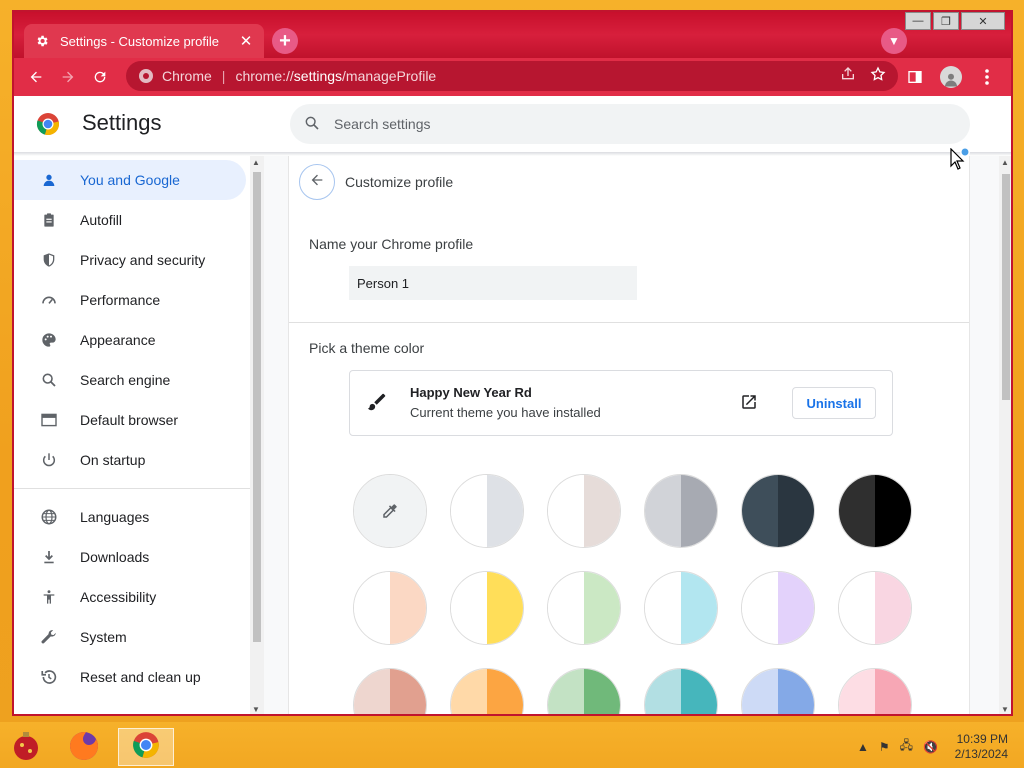 The width and height of the screenshot is (1024, 768). Describe the element at coordinates (884, 747) in the screenshot. I see `flag-icon: ⚑` at that location.